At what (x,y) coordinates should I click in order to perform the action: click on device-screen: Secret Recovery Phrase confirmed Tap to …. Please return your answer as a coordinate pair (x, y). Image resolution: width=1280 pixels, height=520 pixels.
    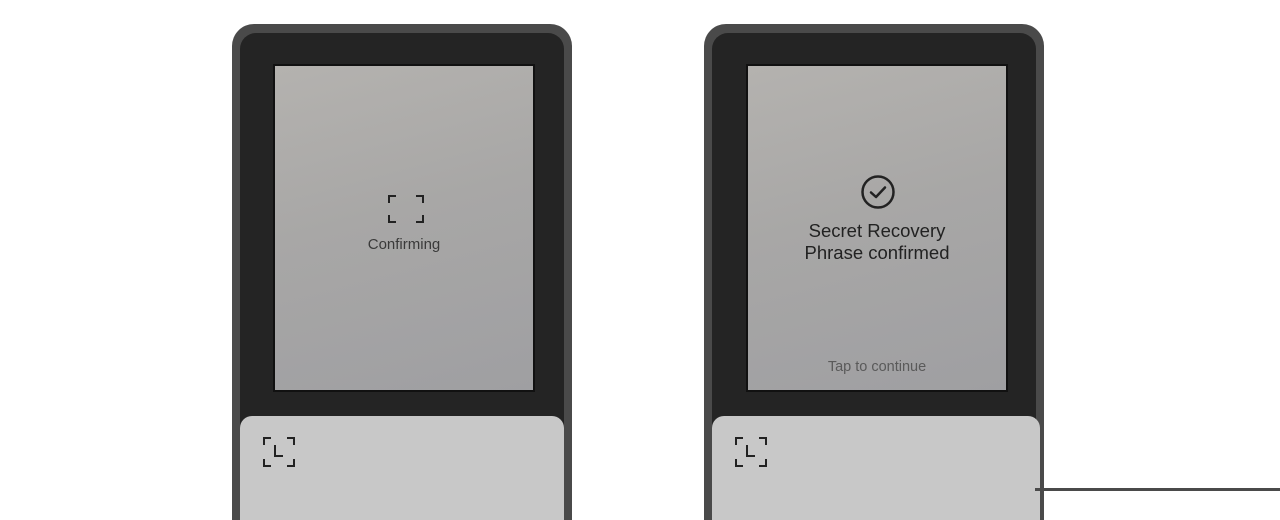
    Looking at the image, I should click on (877, 228).